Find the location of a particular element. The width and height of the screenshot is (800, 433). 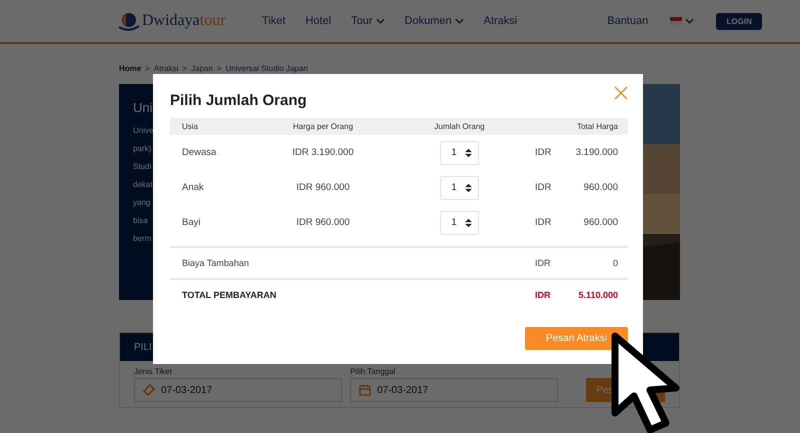

hero-description-line: dekat is located at coordinates (143, 185).